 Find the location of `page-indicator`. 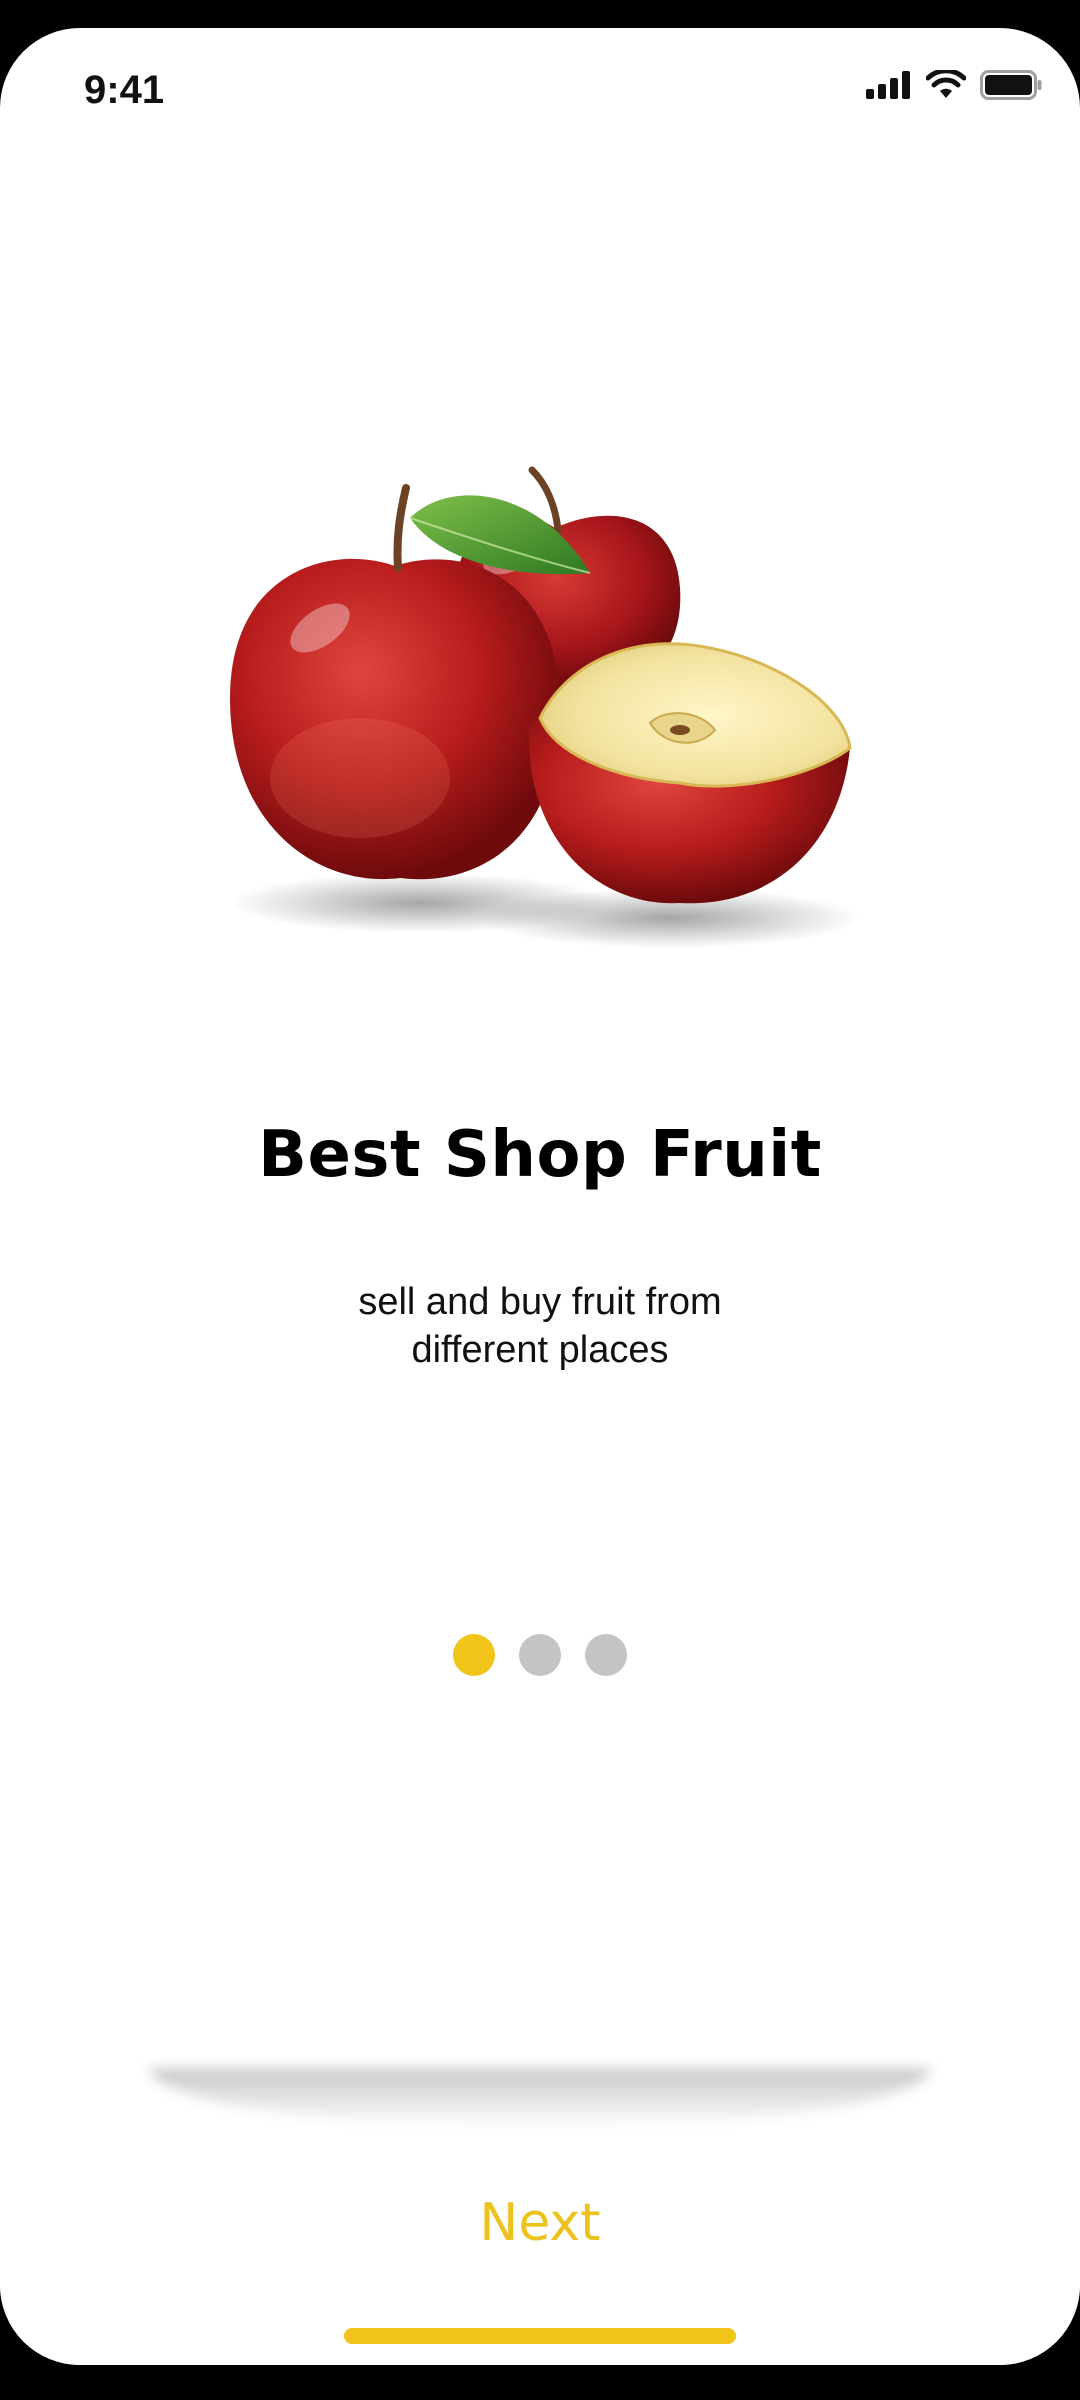

page-indicator is located at coordinates (540, 1655).